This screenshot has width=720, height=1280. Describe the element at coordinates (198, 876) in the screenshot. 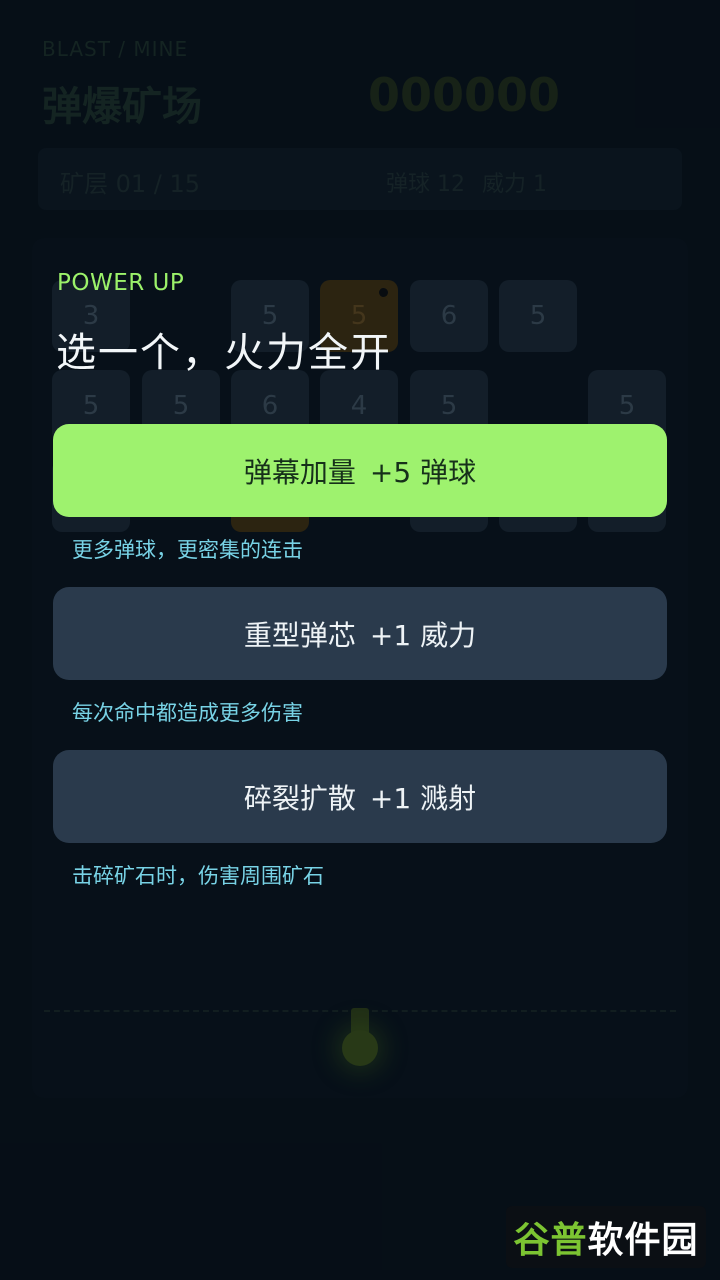

I see `option-description: 击碎矿石时，伤害周围矿石` at that location.